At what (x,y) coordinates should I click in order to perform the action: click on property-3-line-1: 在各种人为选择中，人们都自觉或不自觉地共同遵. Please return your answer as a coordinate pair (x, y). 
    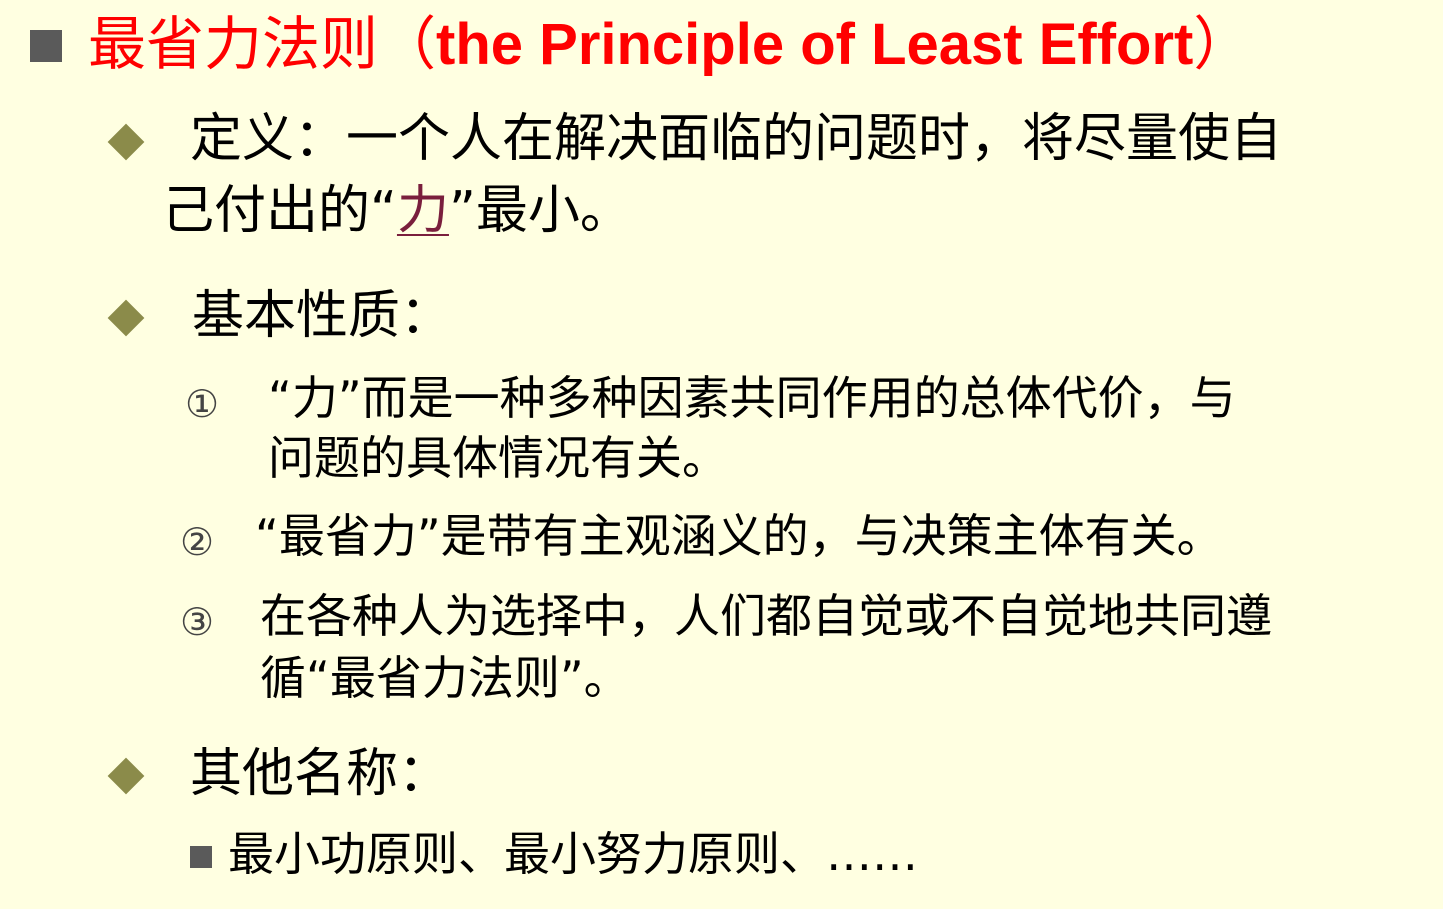
    Looking at the image, I should click on (766, 616).